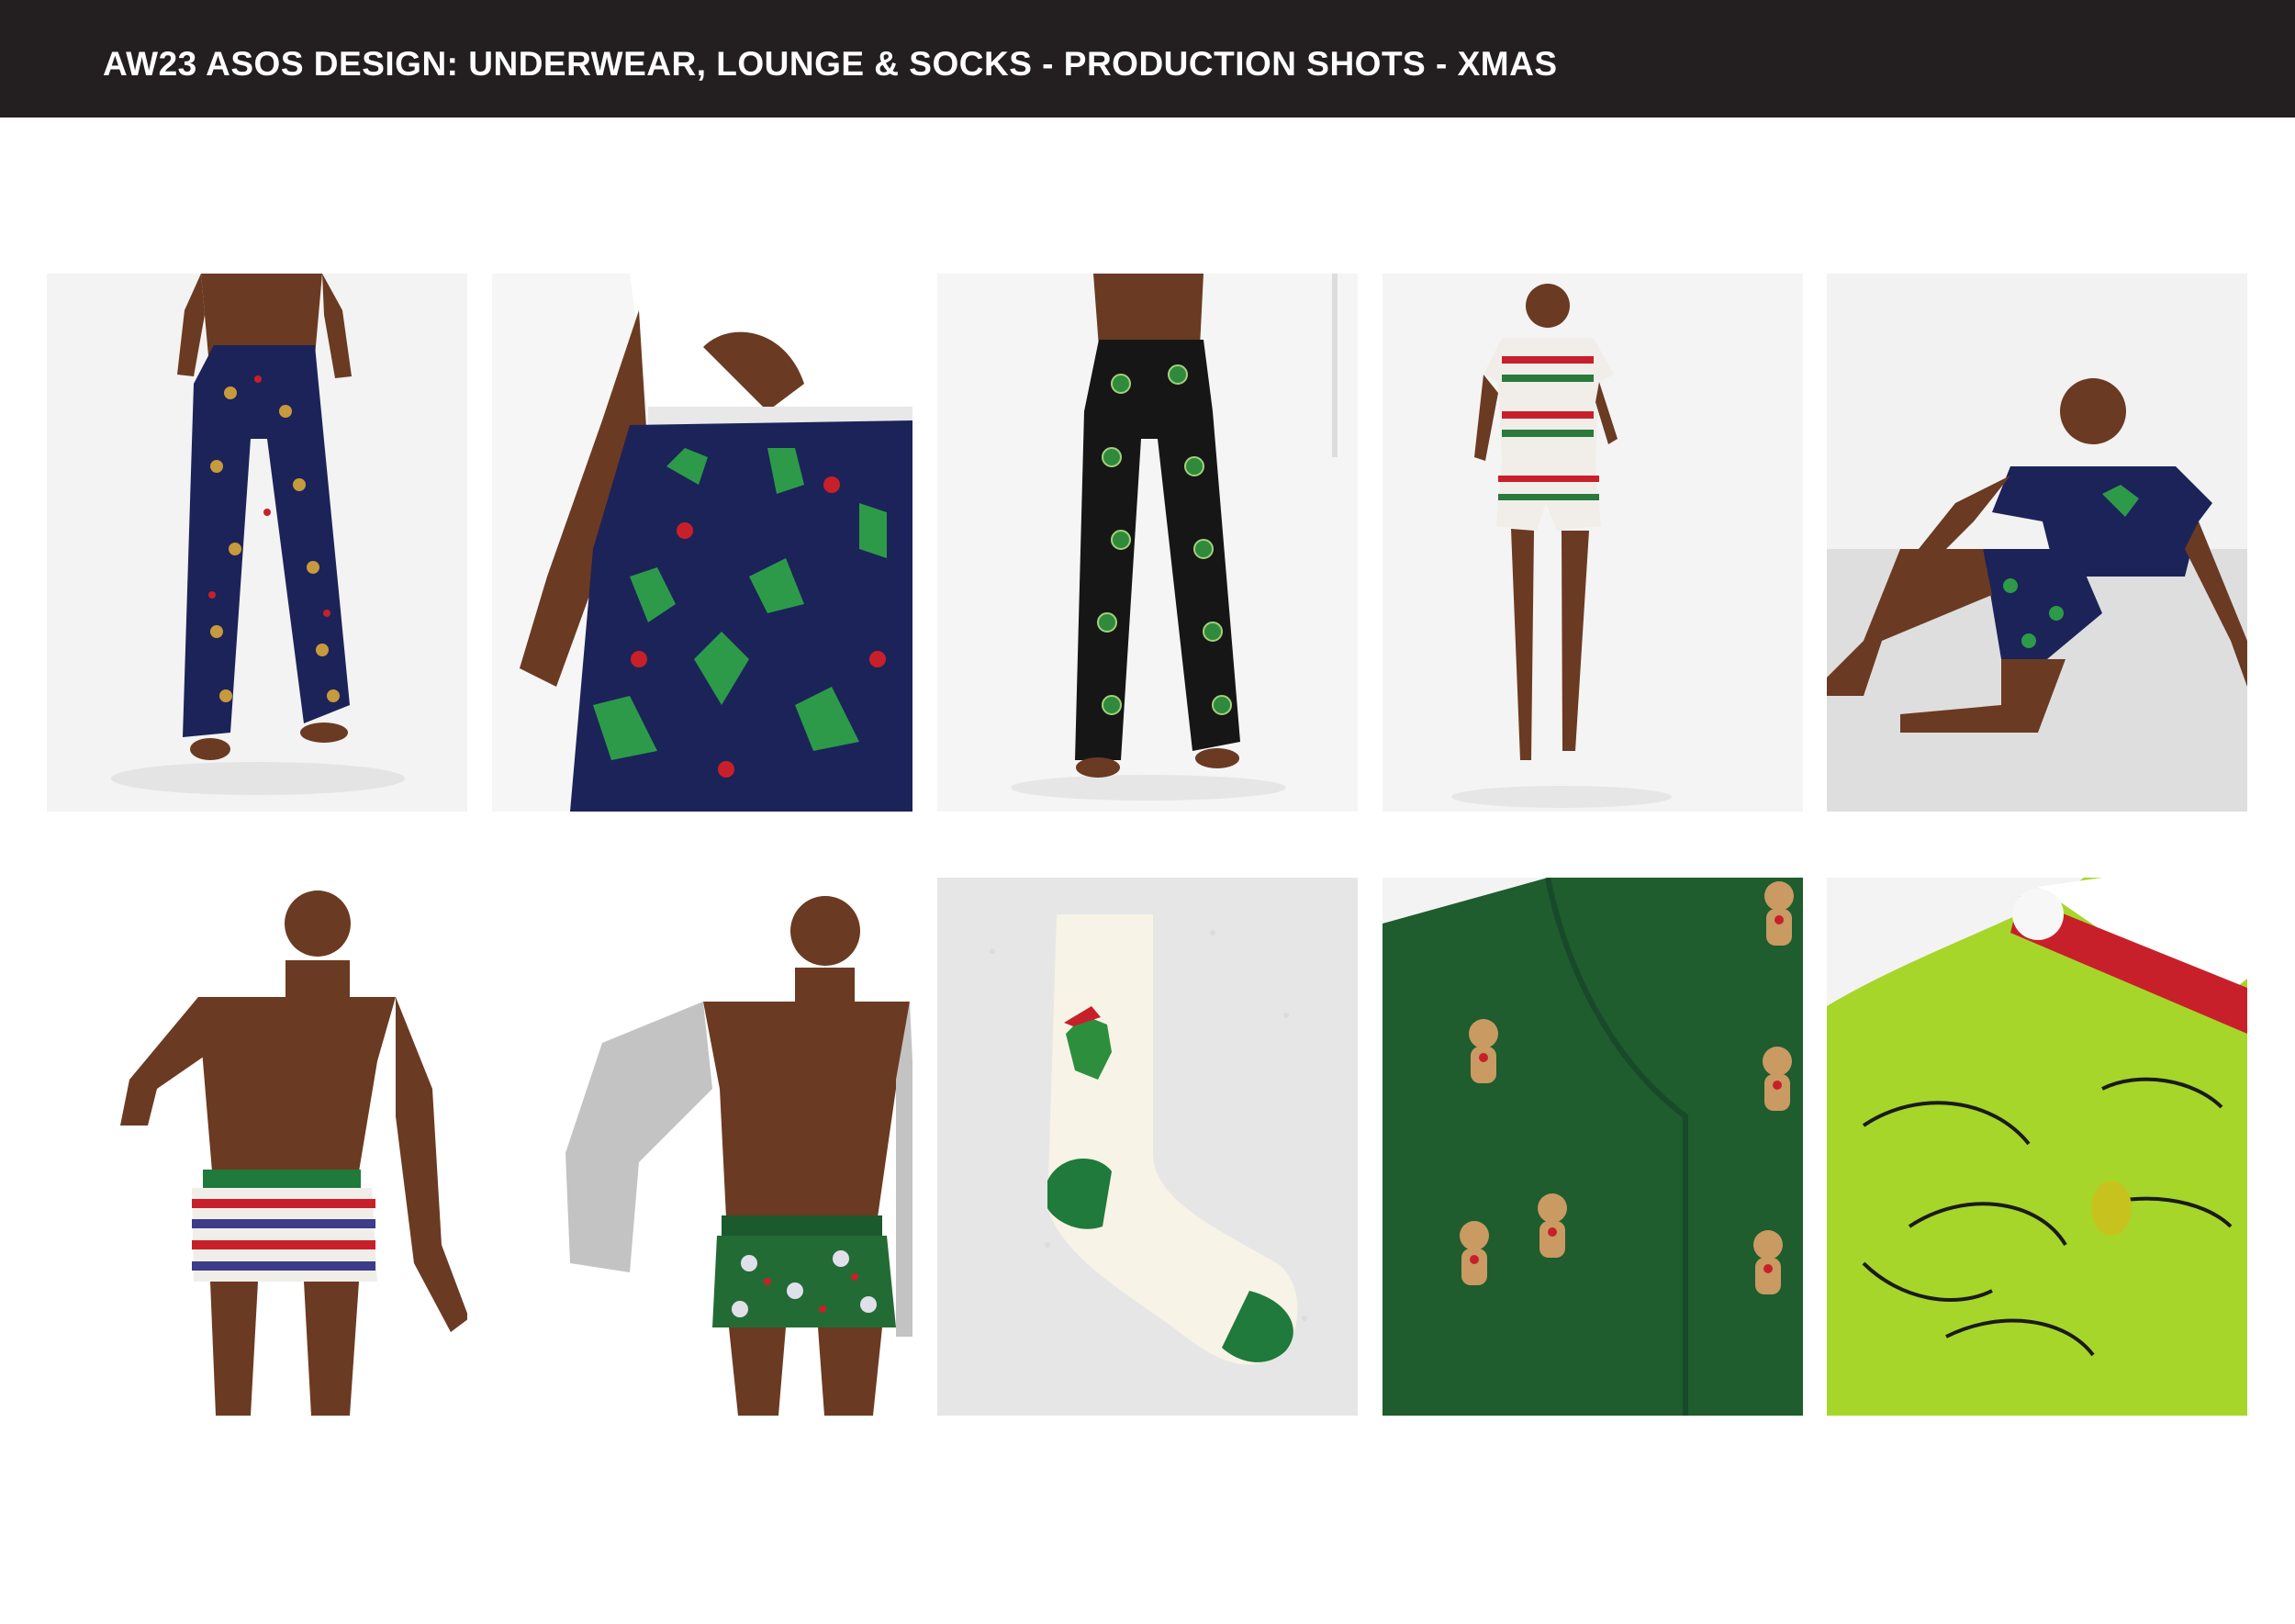 The width and height of the screenshot is (2295, 1624). Describe the element at coordinates (1147, 1147) in the screenshot. I see `product-photo-white-dino-sock` at that location.